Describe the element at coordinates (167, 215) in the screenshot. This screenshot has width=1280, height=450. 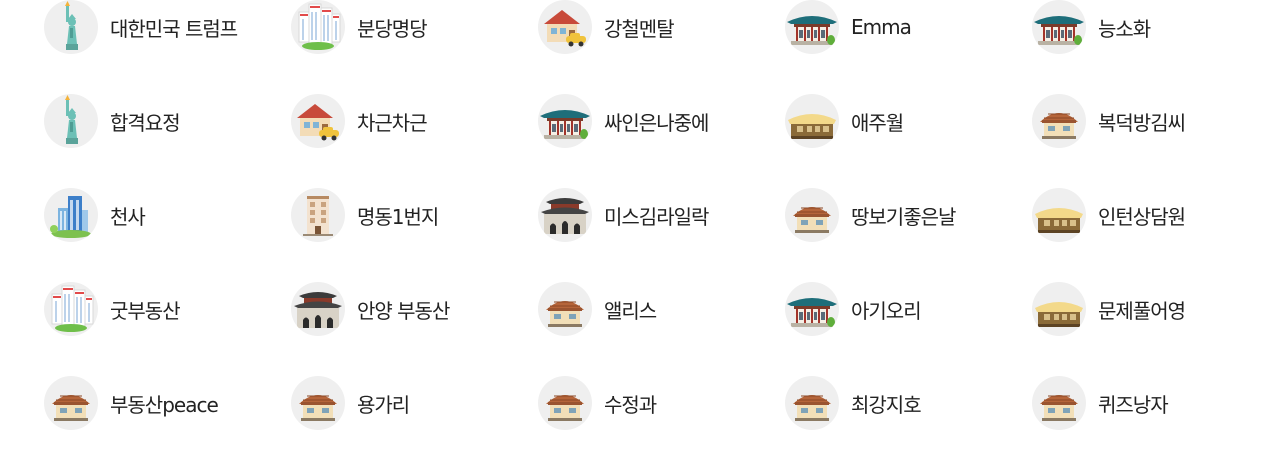
I see `user-item: 천사` at that location.